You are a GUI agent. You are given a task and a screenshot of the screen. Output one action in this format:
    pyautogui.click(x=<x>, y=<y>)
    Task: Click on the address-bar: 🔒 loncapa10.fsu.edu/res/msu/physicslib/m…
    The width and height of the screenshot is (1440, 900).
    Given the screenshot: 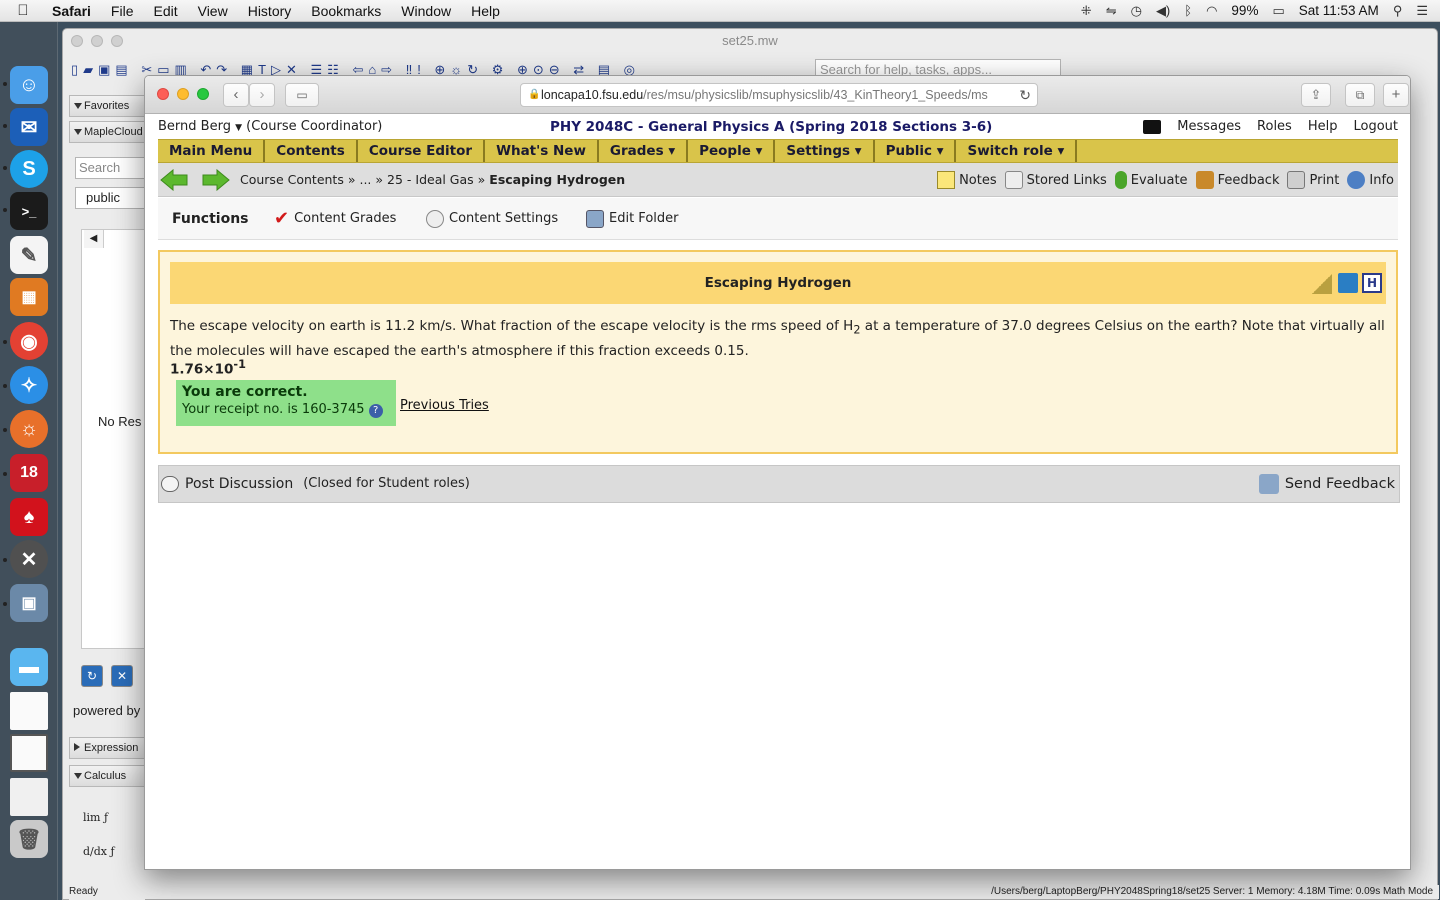 What is the action you would take?
    pyautogui.click(x=779, y=95)
    